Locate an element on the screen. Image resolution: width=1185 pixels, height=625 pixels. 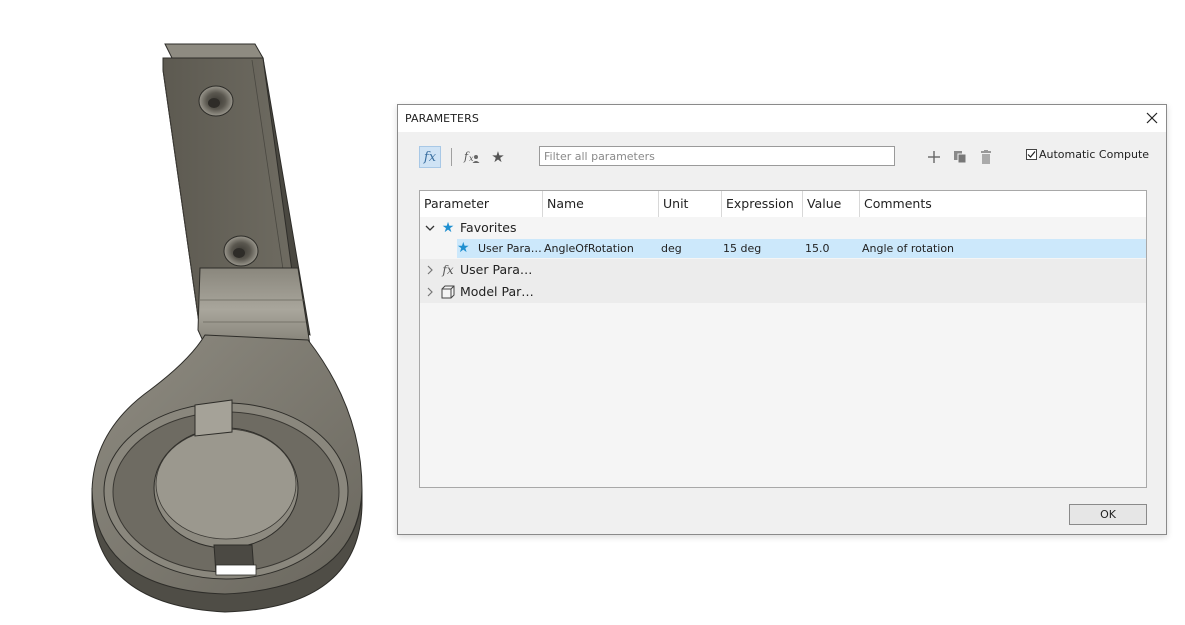
dialog-title: PARAMETERS is located at coordinates (442, 118).